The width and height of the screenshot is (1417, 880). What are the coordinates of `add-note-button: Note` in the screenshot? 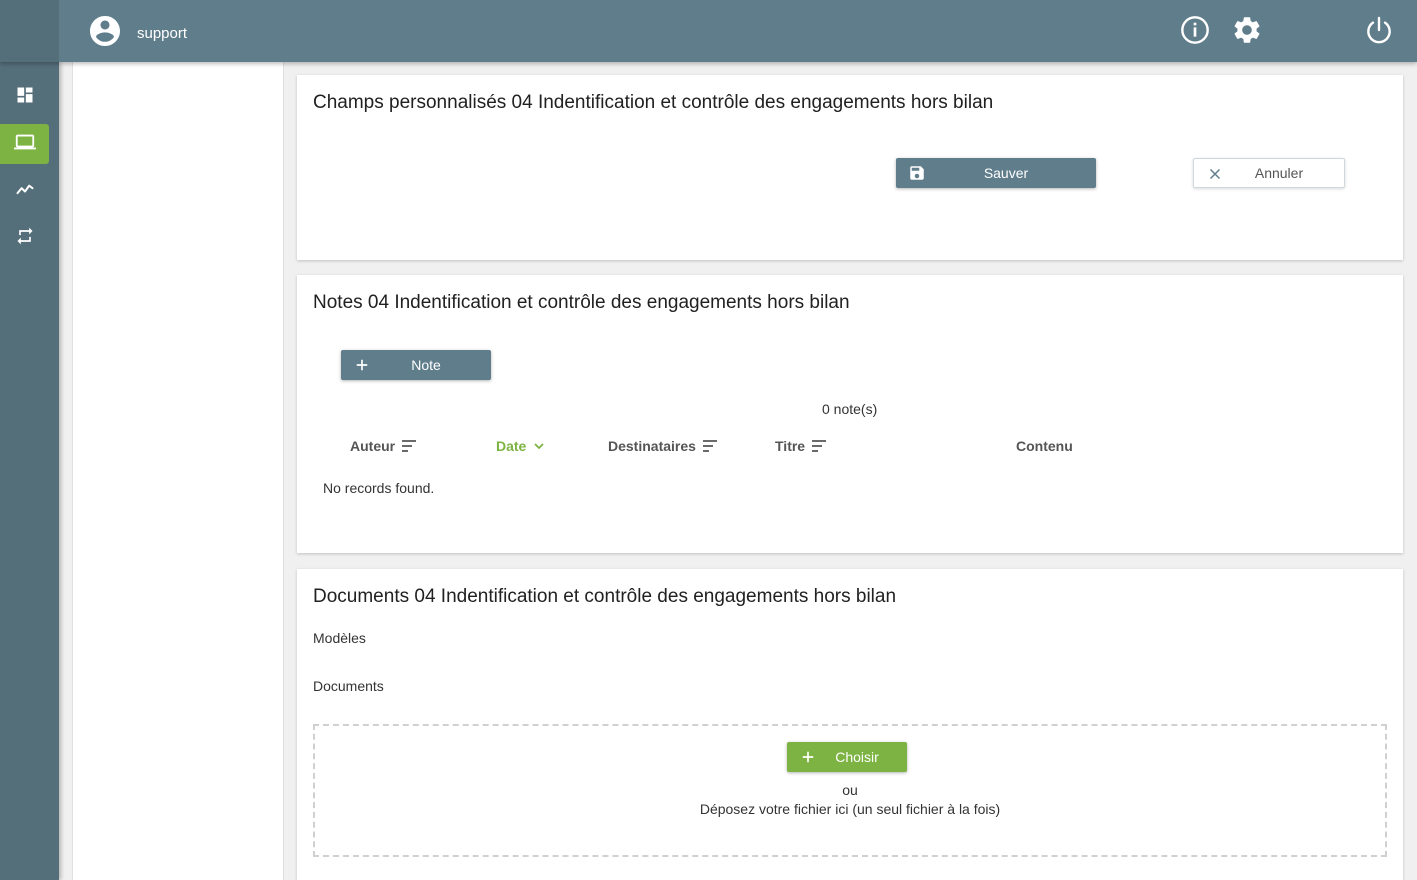 It's located at (416, 365).